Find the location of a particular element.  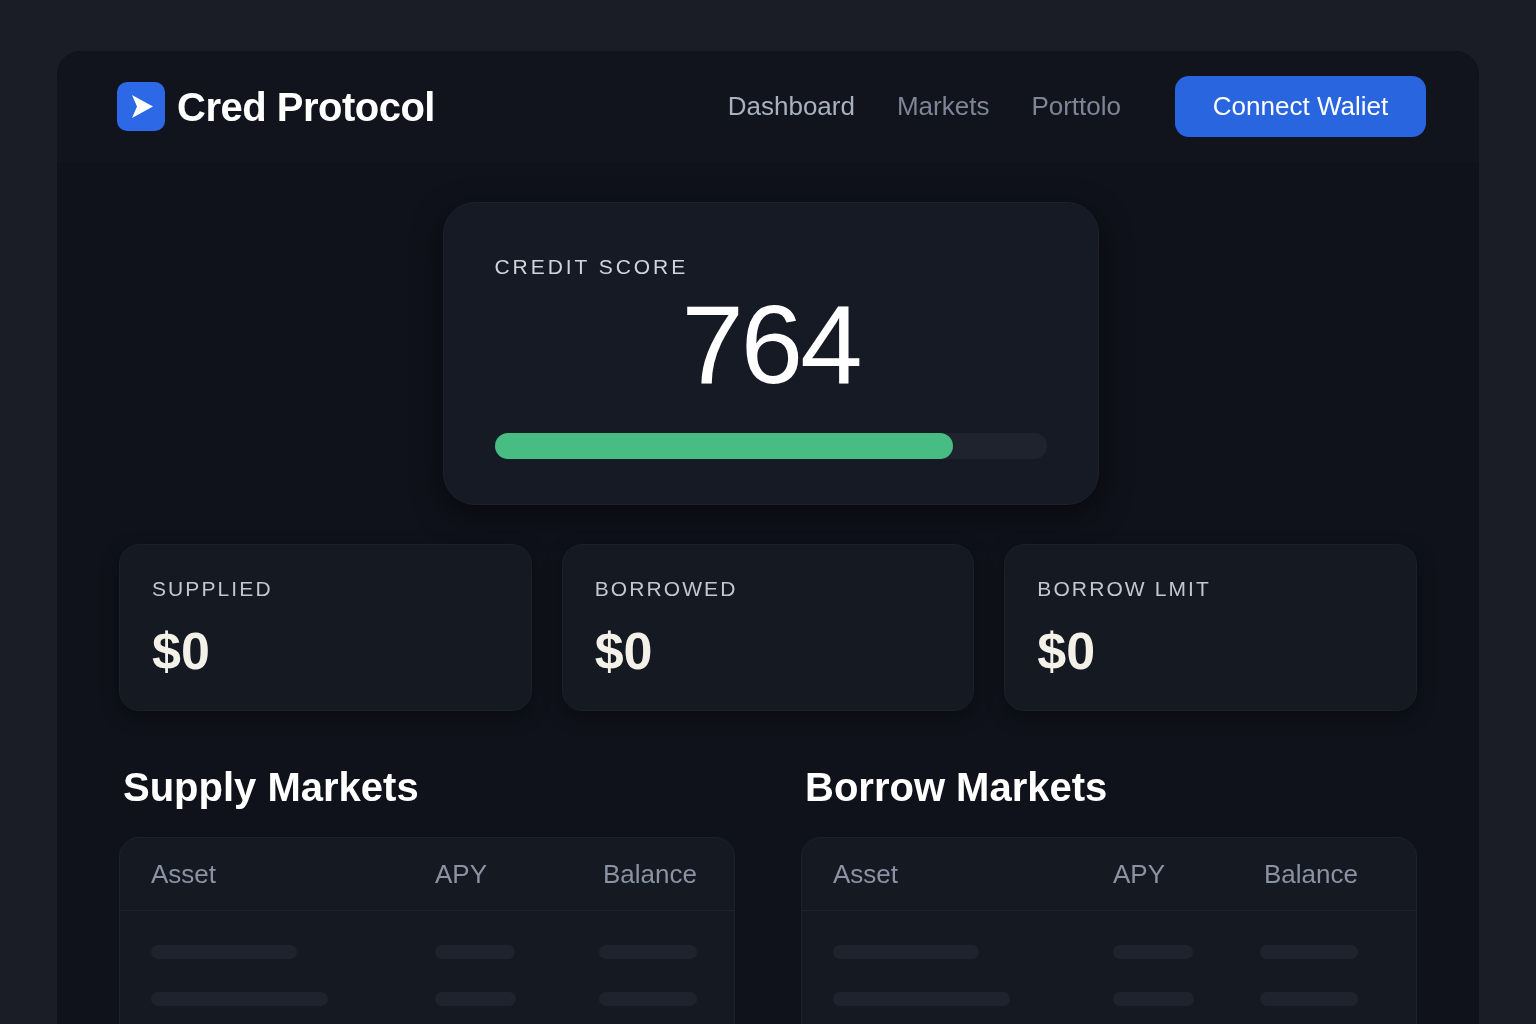

credit-score-label: CREDIT SCORE is located at coordinates (591, 267).